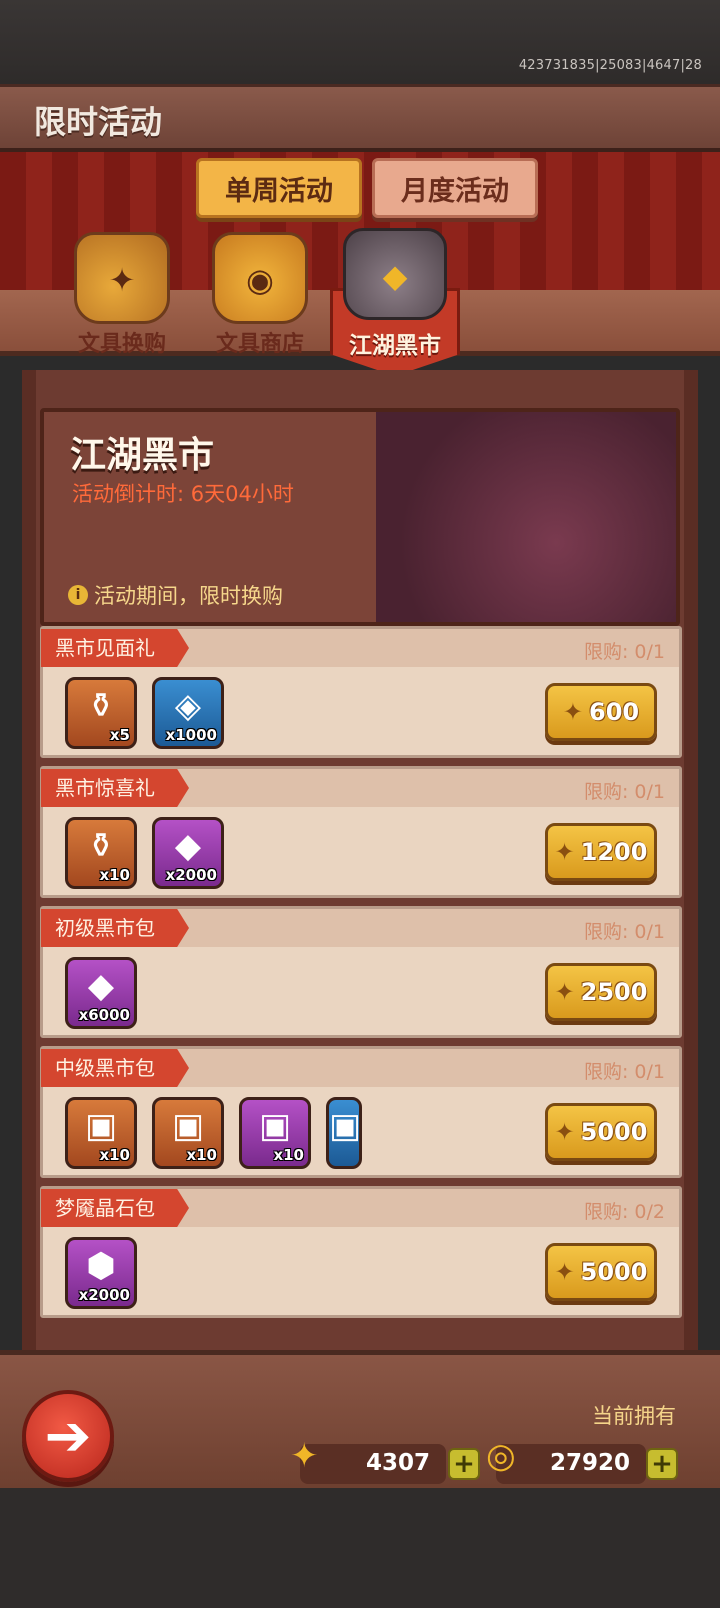 This screenshot has height=1608, width=720. Describe the element at coordinates (455, 188) in the screenshot. I see `tab-monthly: 月度活动` at that location.